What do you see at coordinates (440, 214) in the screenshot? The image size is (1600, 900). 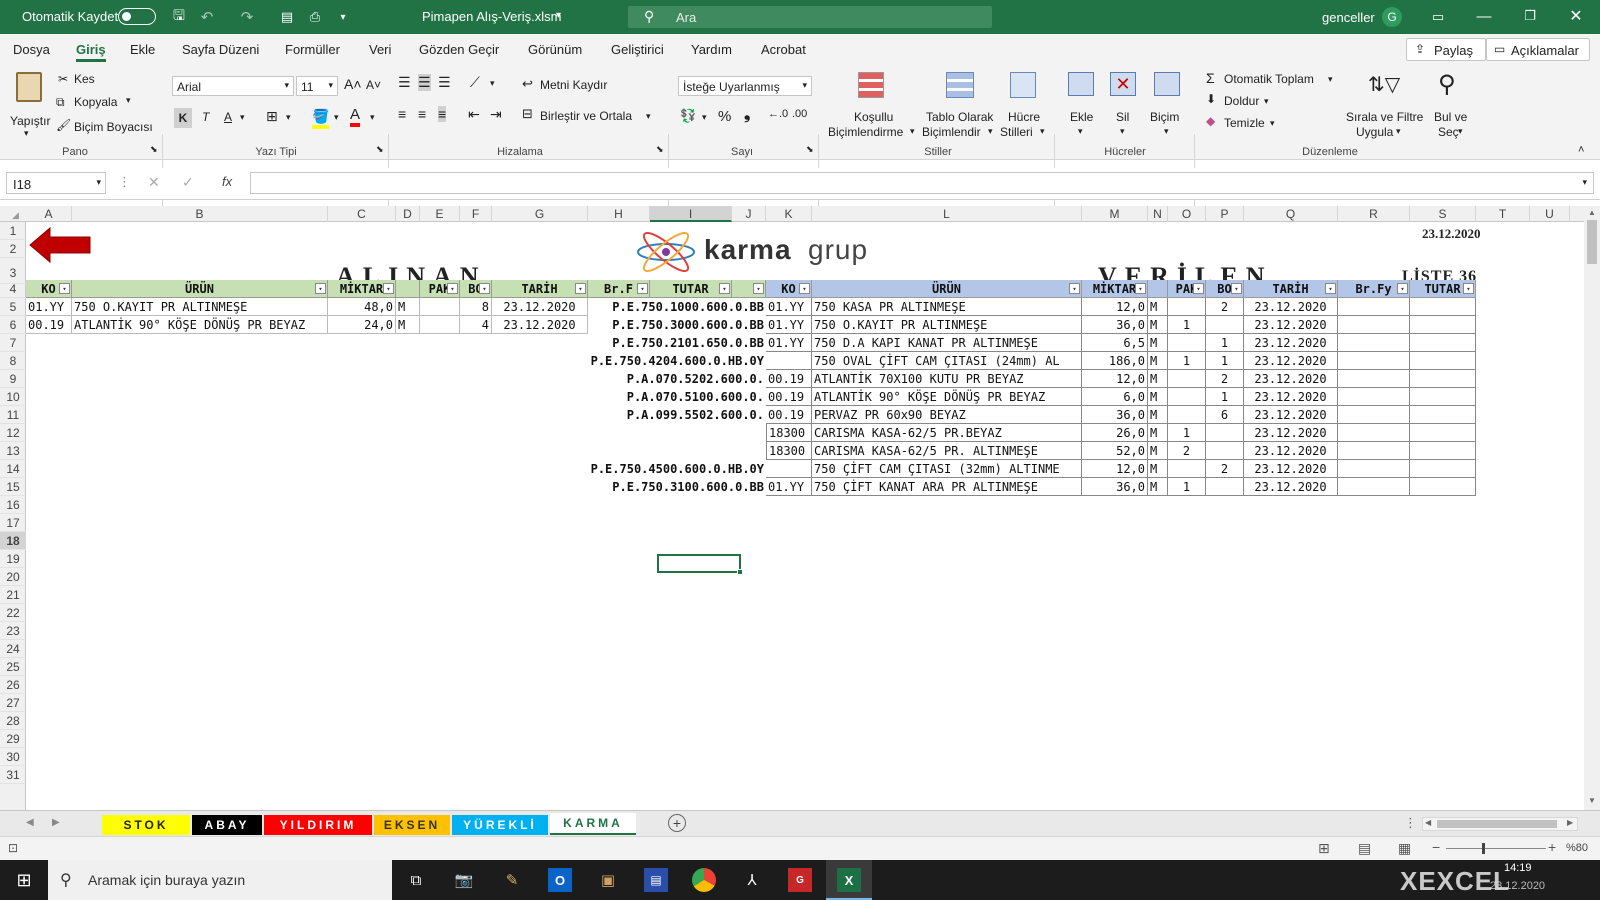 I see `column-header-e: E` at bounding box center [440, 214].